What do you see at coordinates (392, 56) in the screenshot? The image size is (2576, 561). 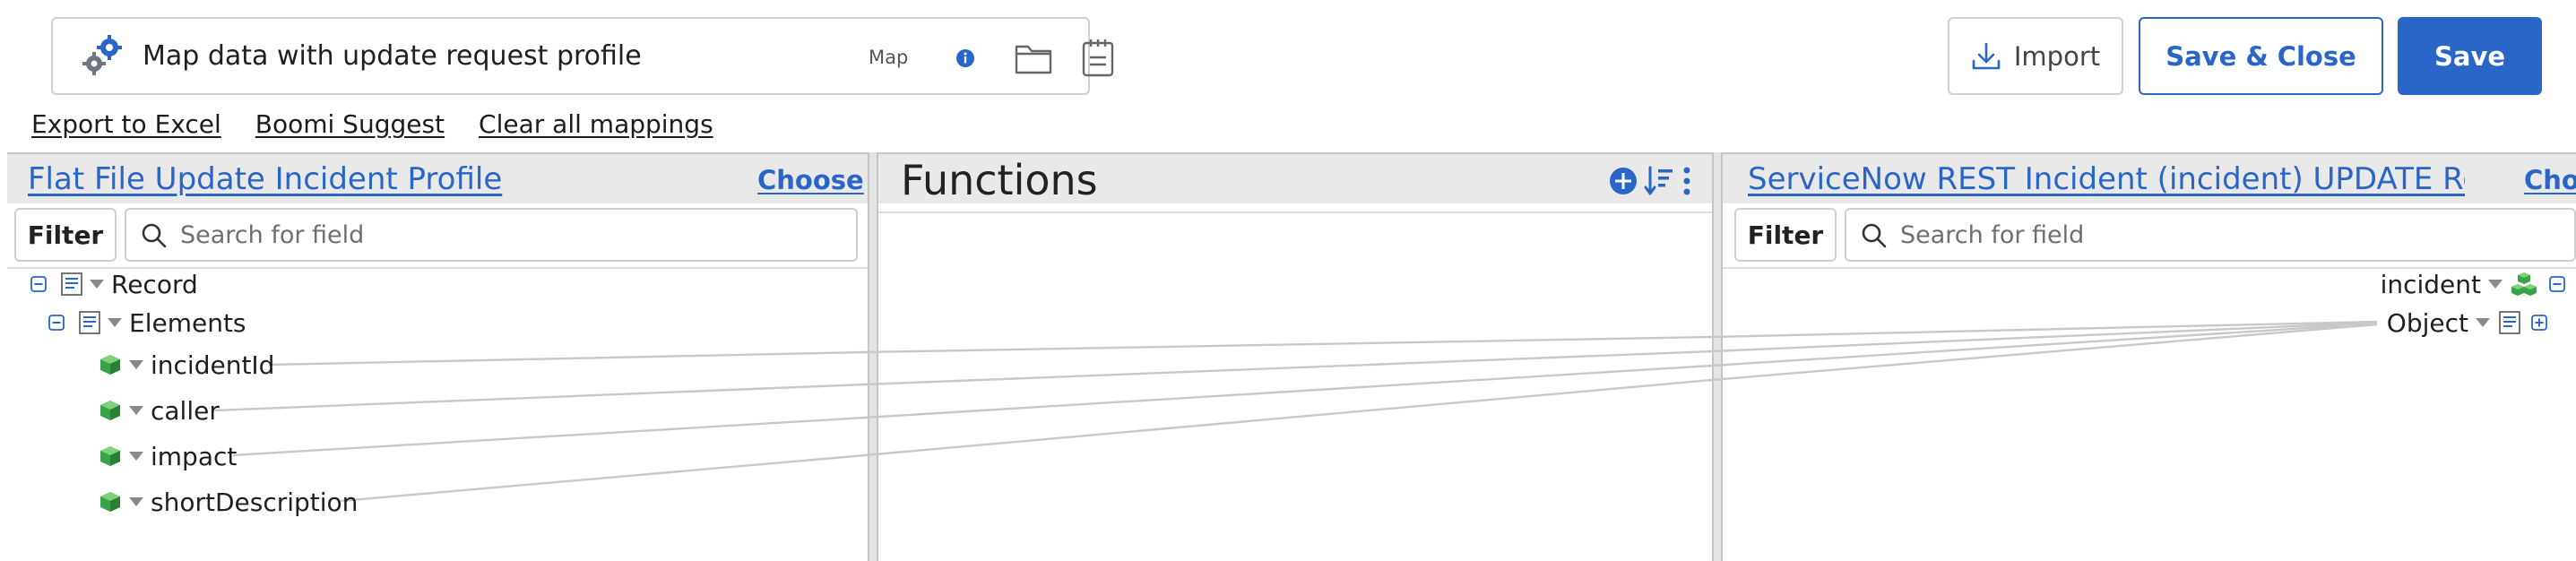 I see `map-title: Map data with update request profile` at bounding box center [392, 56].